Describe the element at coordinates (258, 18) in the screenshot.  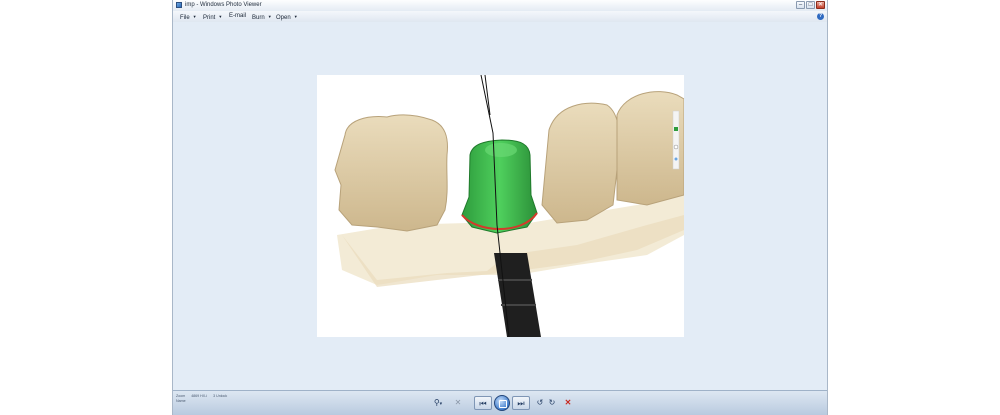
I see `menu-burn-label: Burn` at that location.